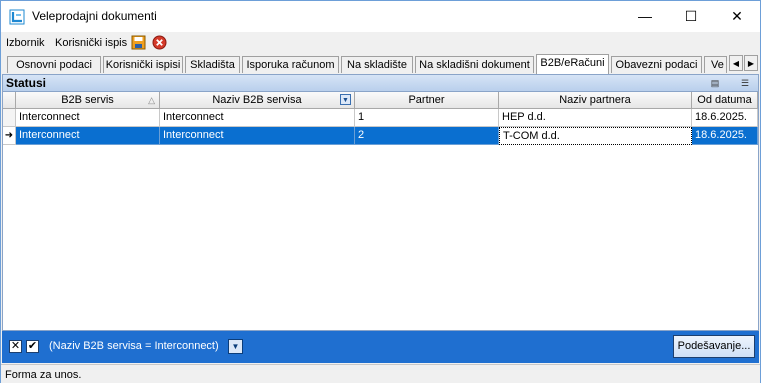 The height and width of the screenshot is (383, 761). Describe the element at coordinates (54, 64) in the screenshot. I see `tab-osnovni-podaci: Osnovni podaci` at that location.